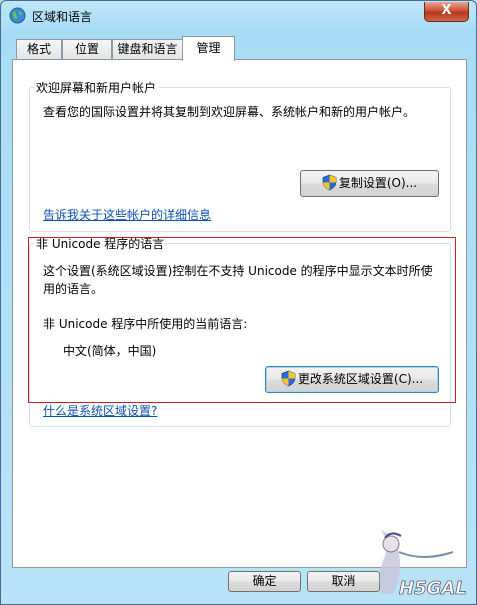 Image resolution: width=477 pixels, height=605 pixels. What do you see at coordinates (17, 15) in the screenshot?
I see `globe-icon` at bounding box center [17, 15].